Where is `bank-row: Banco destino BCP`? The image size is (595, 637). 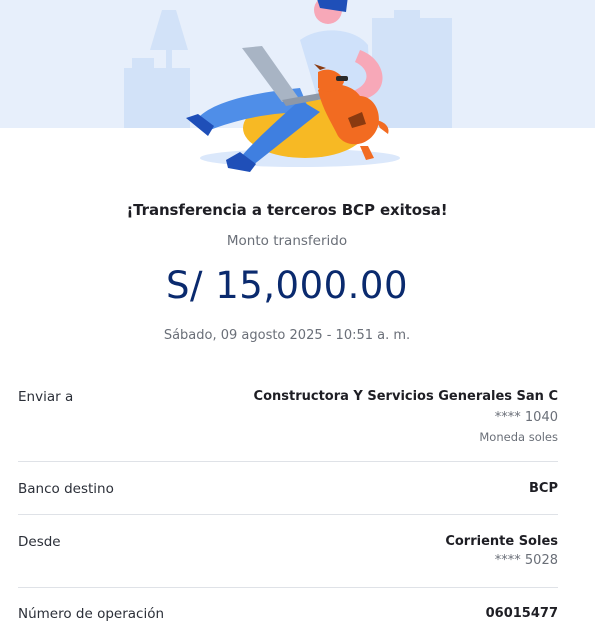
bank-row: Banco destino BCP is located at coordinates (288, 491).